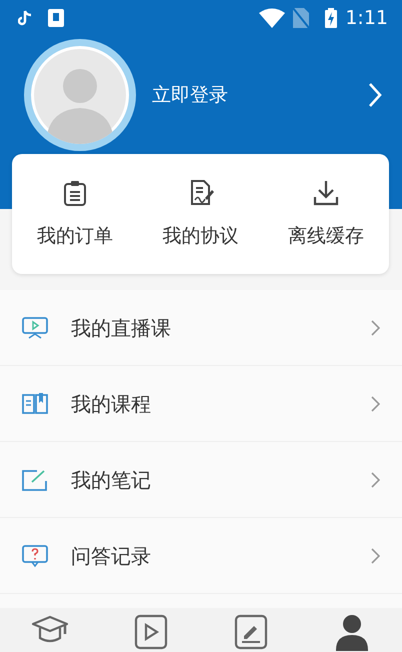  Describe the element at coordinates (35, 480) in the screenshot. I see `edit-square-icon` at that location.